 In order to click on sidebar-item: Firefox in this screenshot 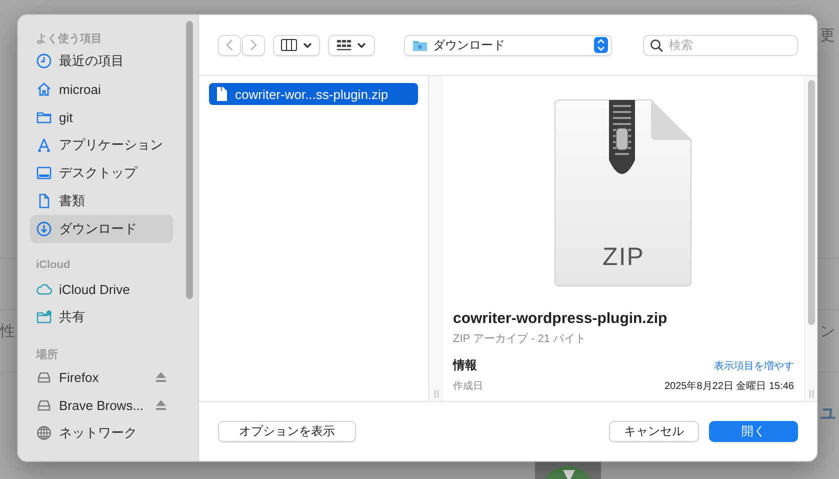, I will do `click(101, 377)`.